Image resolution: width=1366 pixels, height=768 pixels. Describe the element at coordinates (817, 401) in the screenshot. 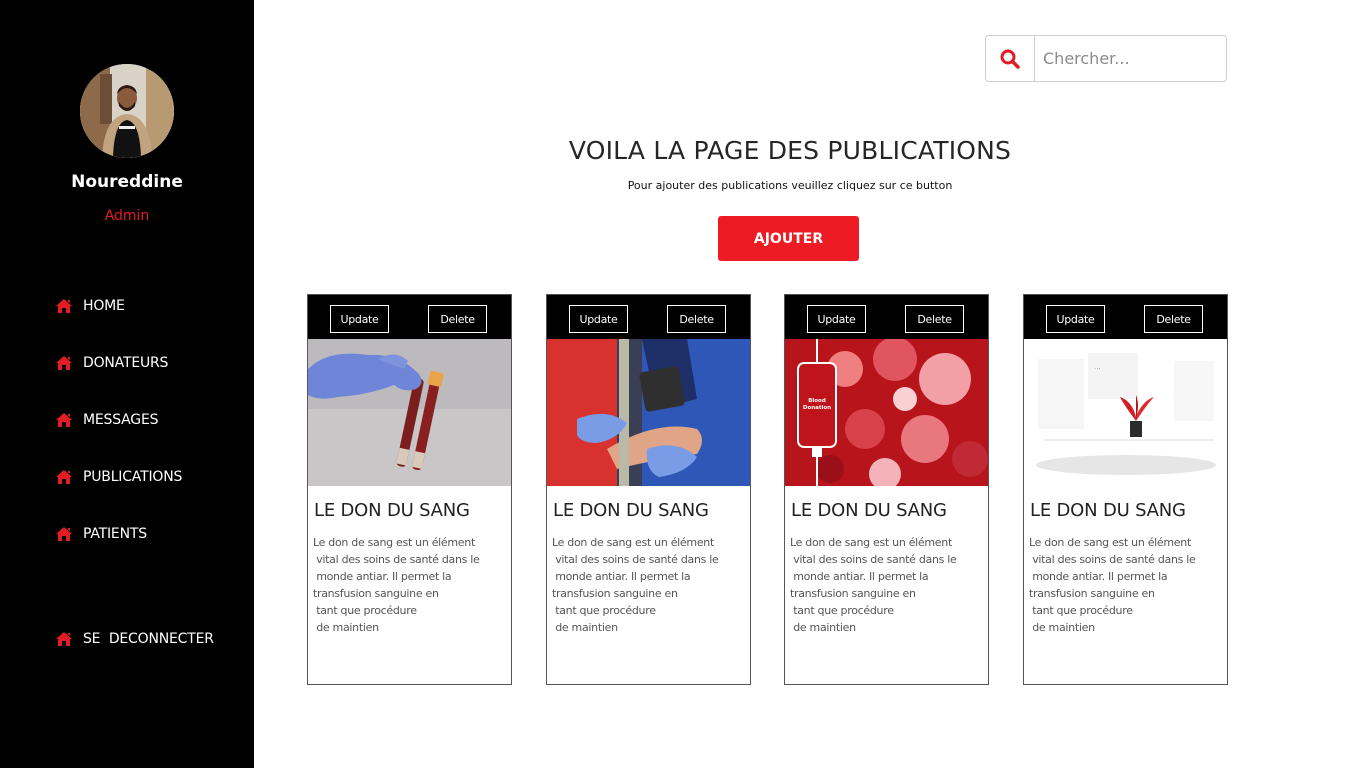

I see `blood-bag-label: Blood` at that location.